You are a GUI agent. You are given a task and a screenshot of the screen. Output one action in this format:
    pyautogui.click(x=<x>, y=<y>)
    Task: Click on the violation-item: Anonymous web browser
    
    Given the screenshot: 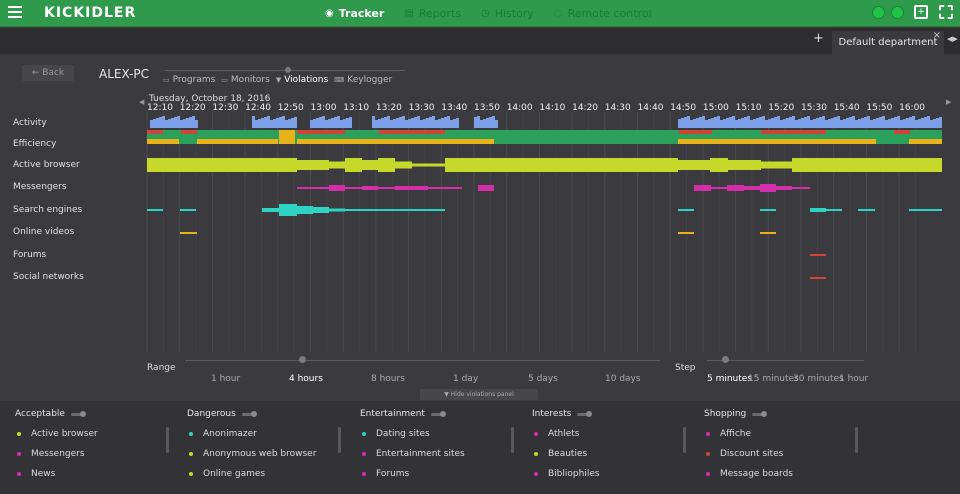 What is the action you would take?
    pyautogui.click(x=272, y=454)
    